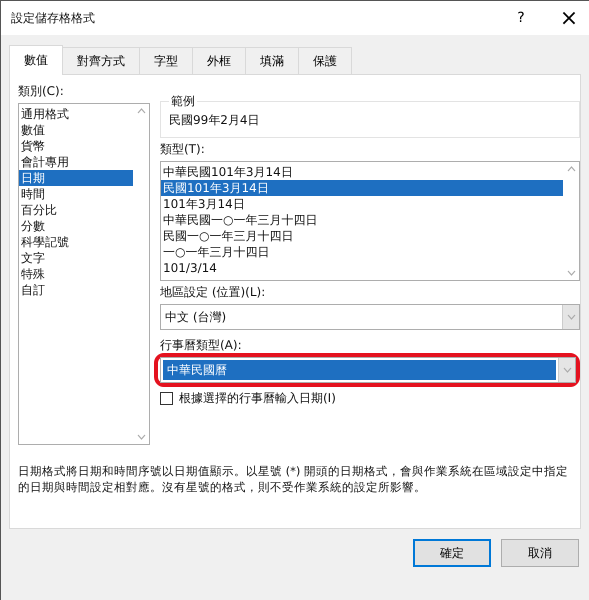 The image size is (589, 600). I want to click on calendar-label: 行事曆類型(A):, so click(201, 345).